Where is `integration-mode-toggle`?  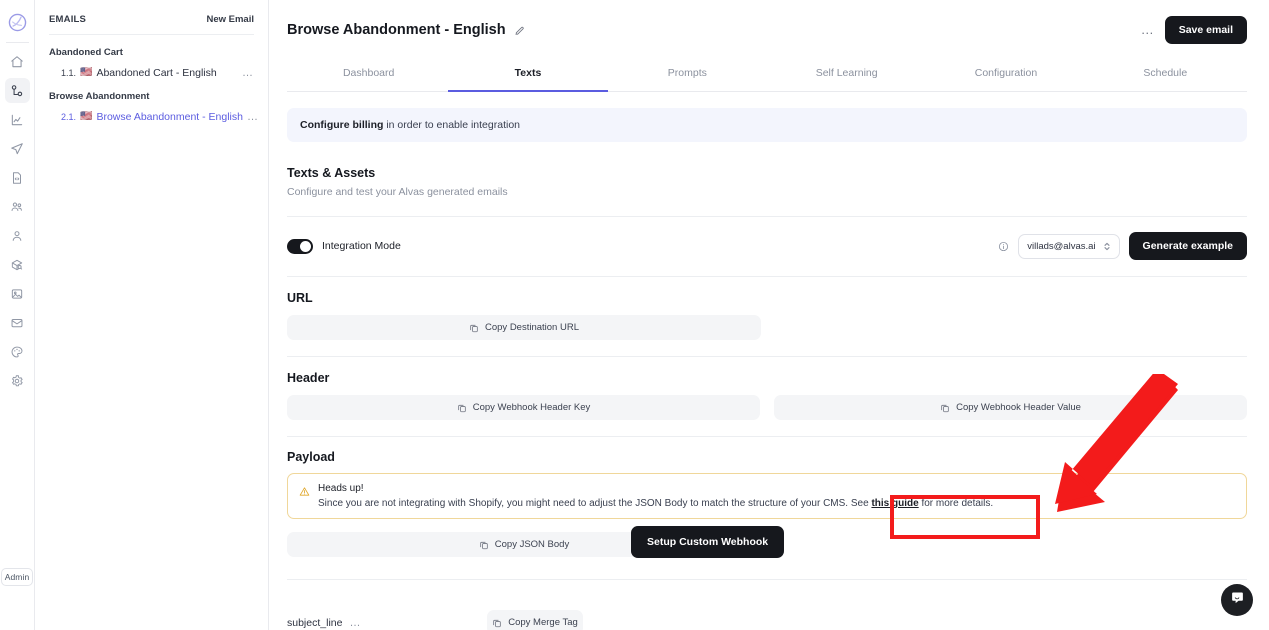 integration-mode-toggle is located at coordinates (300, 246).